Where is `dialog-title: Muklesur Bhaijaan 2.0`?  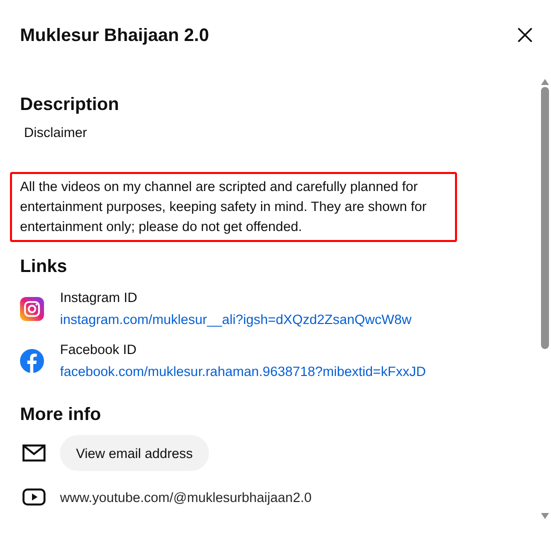 dialog-title: Muklesur Bhaijaan 2.0 is located at coordinates (115, 35).